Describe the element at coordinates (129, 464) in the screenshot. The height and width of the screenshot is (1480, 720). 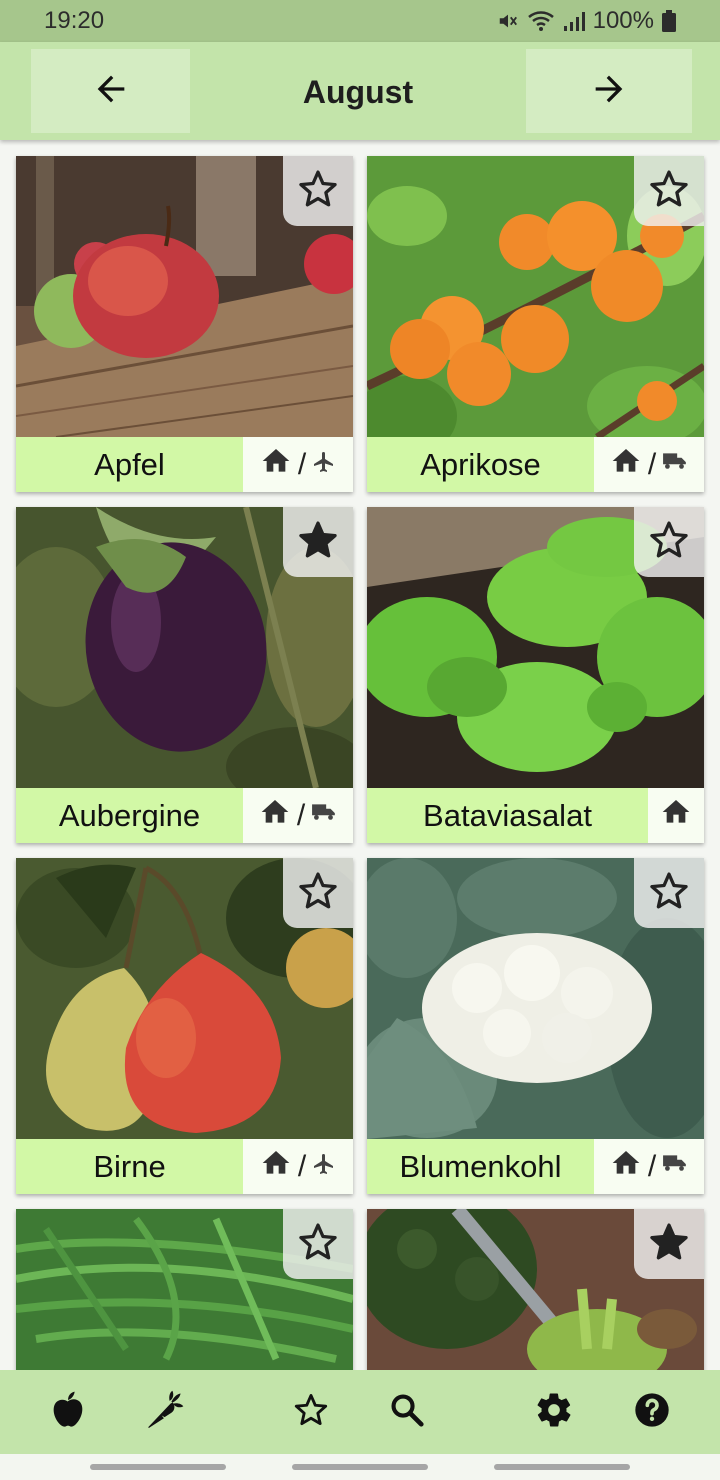
I see `produce-name: Apfel` at that location.